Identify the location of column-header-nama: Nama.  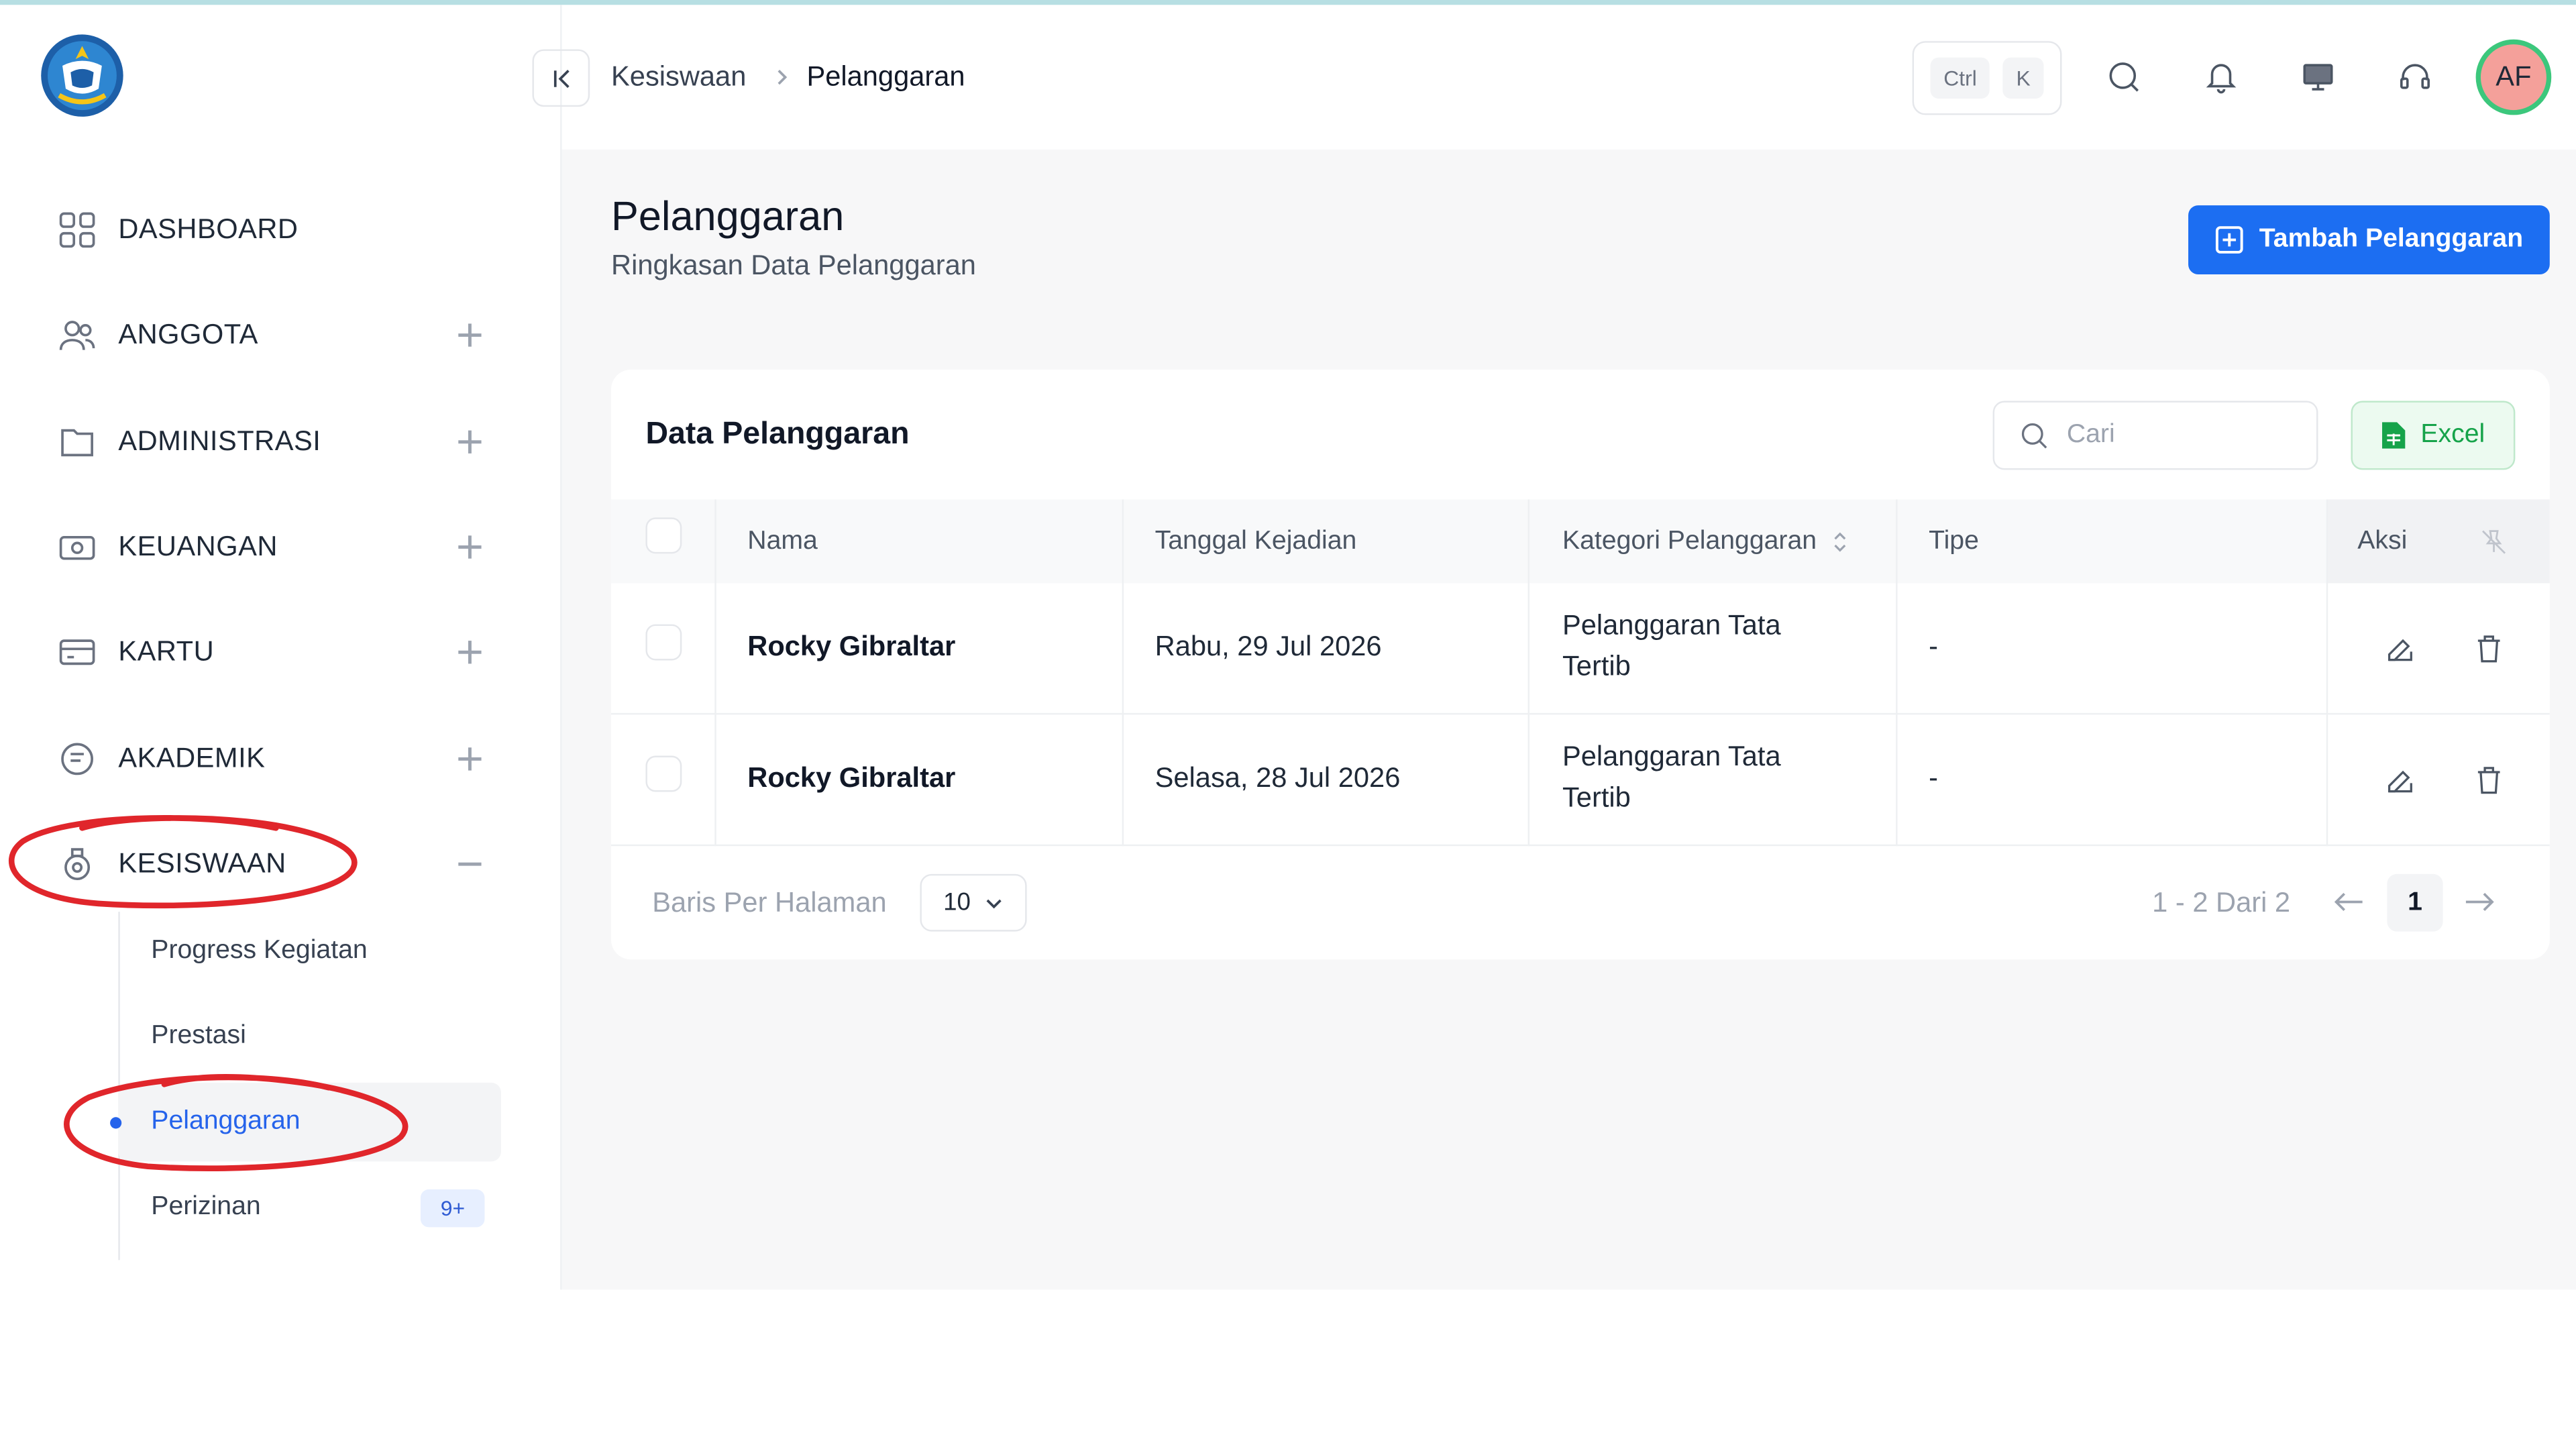
(782, 541).